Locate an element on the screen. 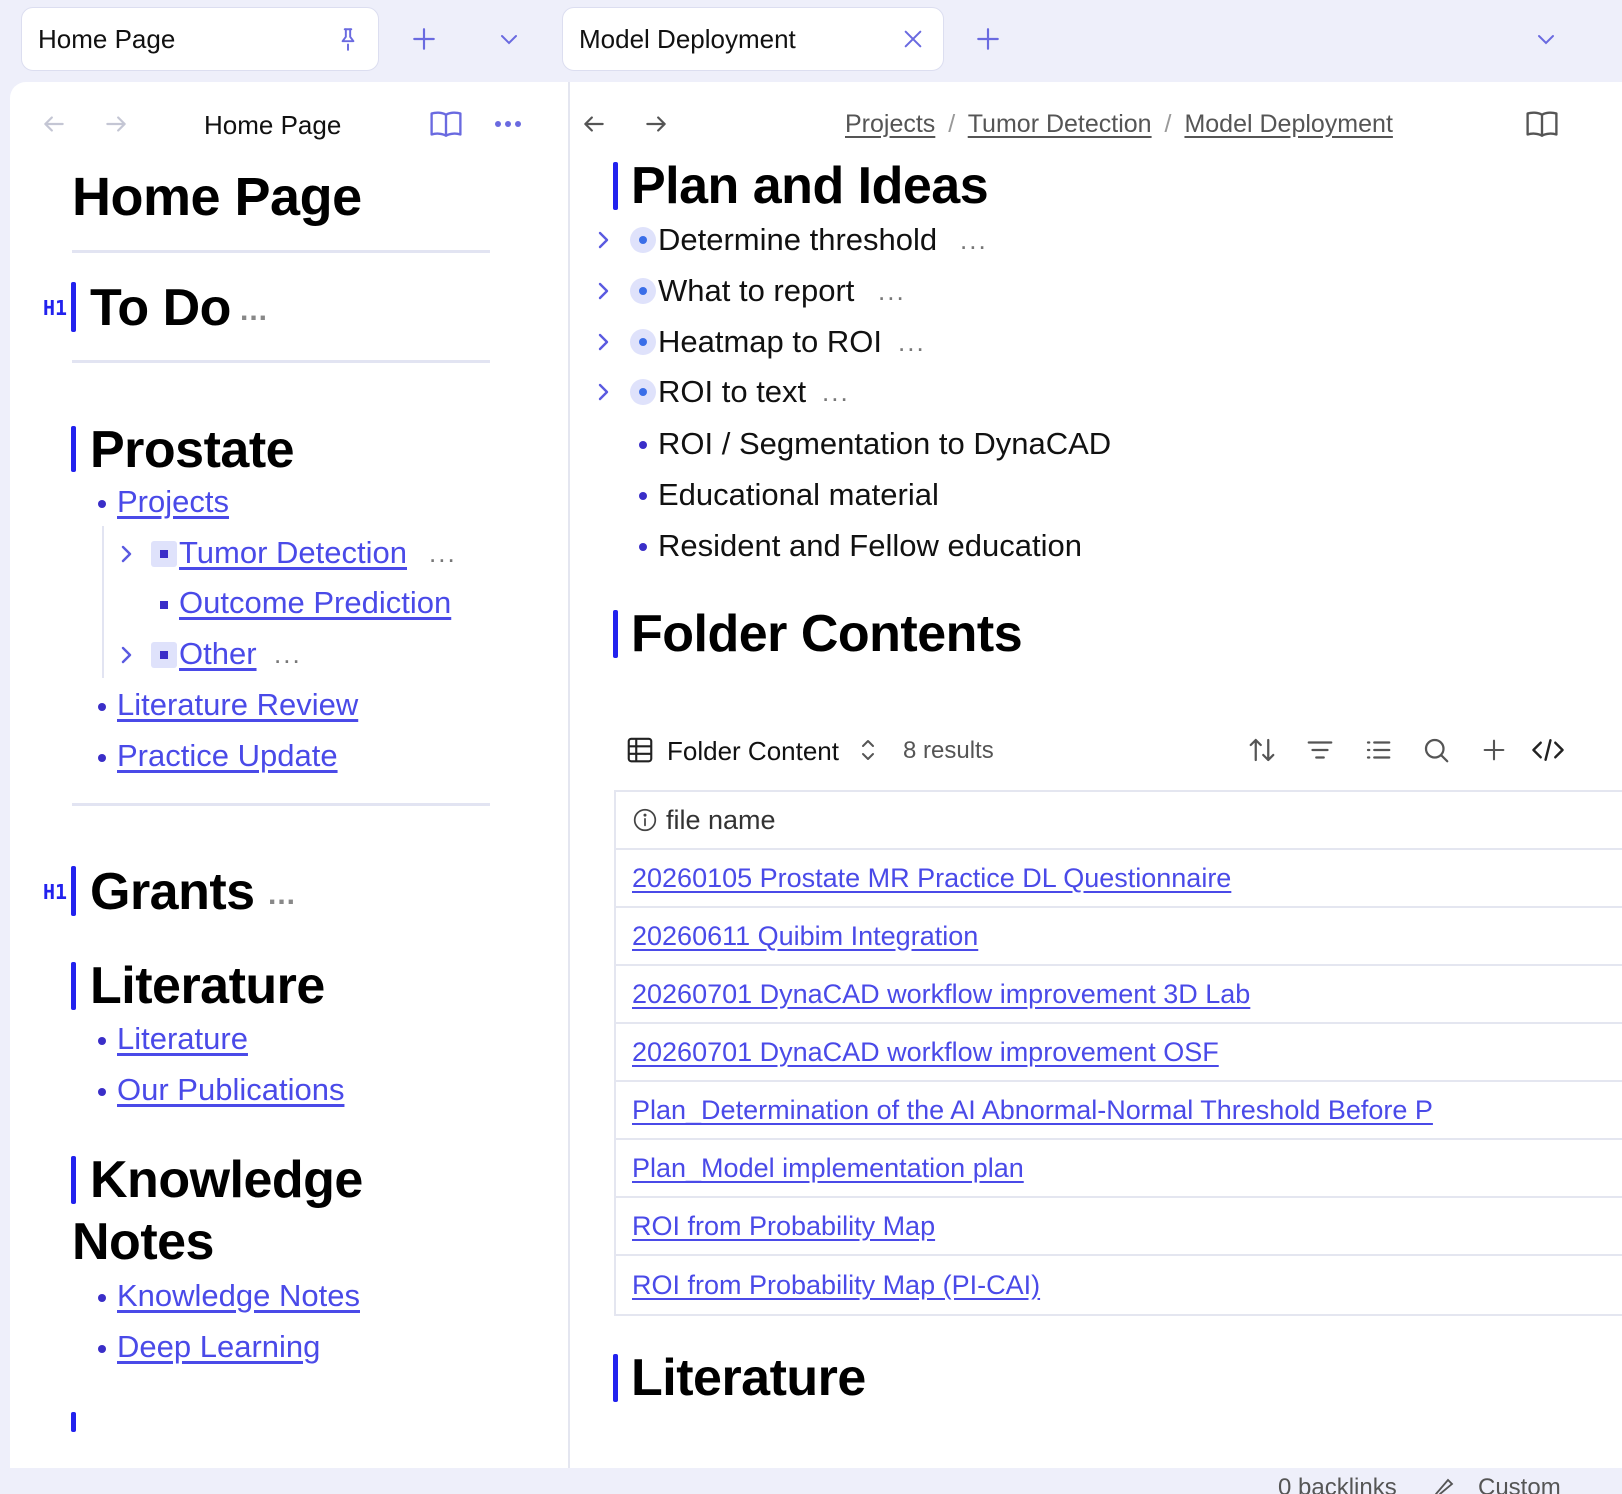  link-tumor-detection: Tumor Detection is located at coordinates (293, 553).